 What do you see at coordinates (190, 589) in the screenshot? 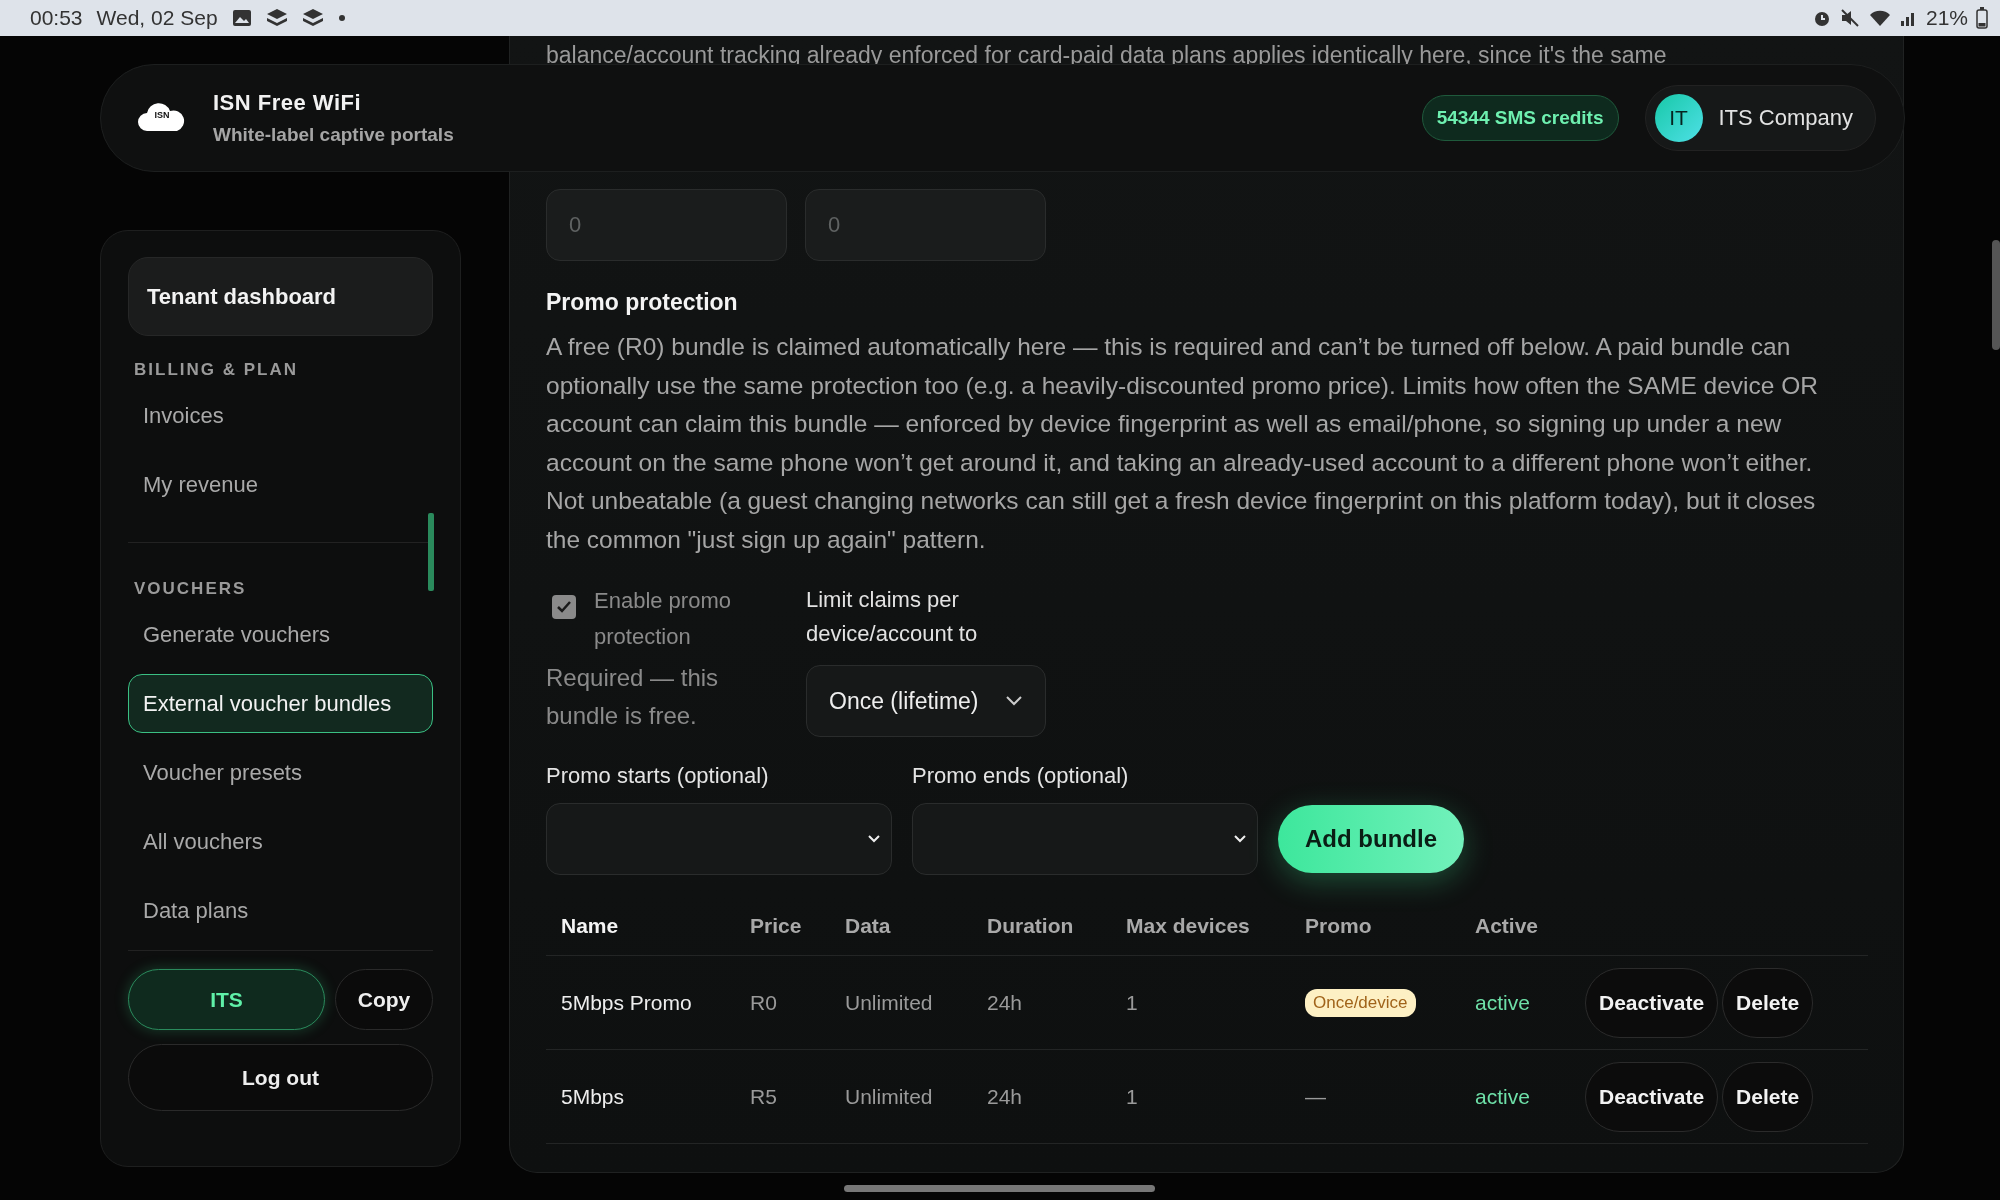
I see `section-label: VOUCHERS` at bounding box center [190, 589].